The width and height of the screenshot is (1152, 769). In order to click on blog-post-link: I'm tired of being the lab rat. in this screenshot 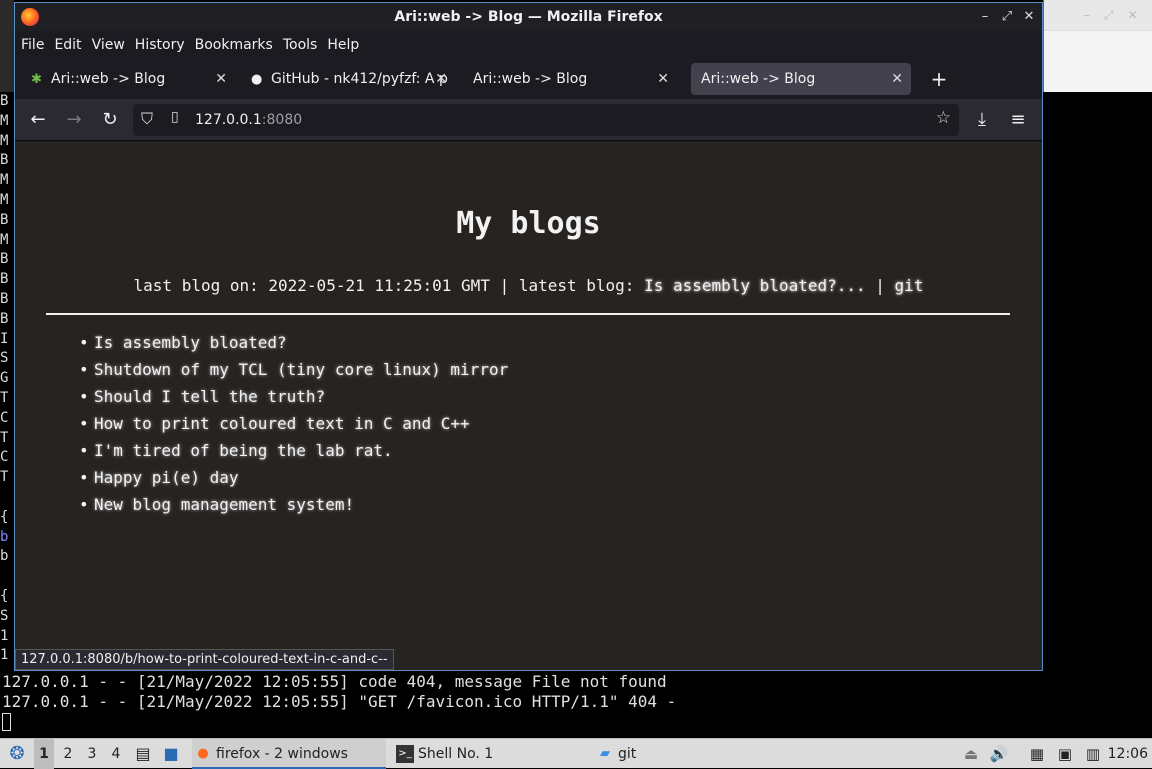, I will do `click(243, 450)`.